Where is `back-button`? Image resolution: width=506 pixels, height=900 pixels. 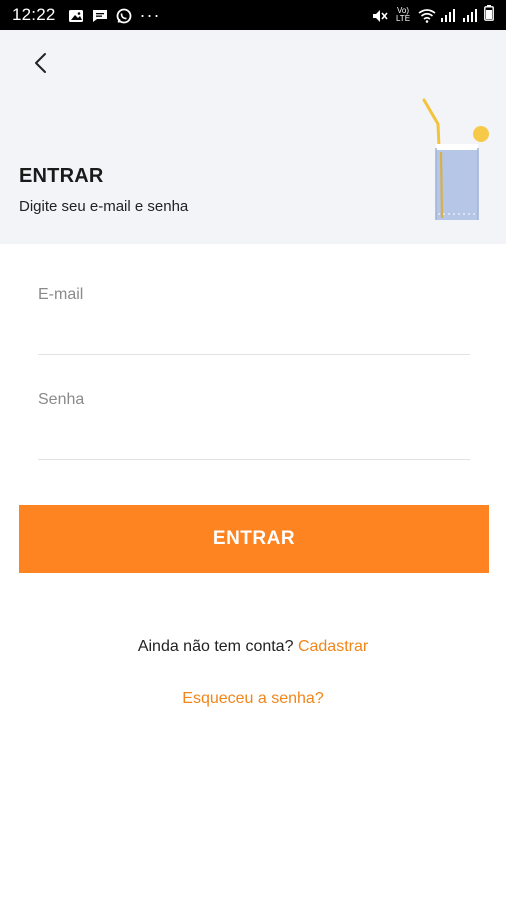 back-button is located at coordinates (41, 65).